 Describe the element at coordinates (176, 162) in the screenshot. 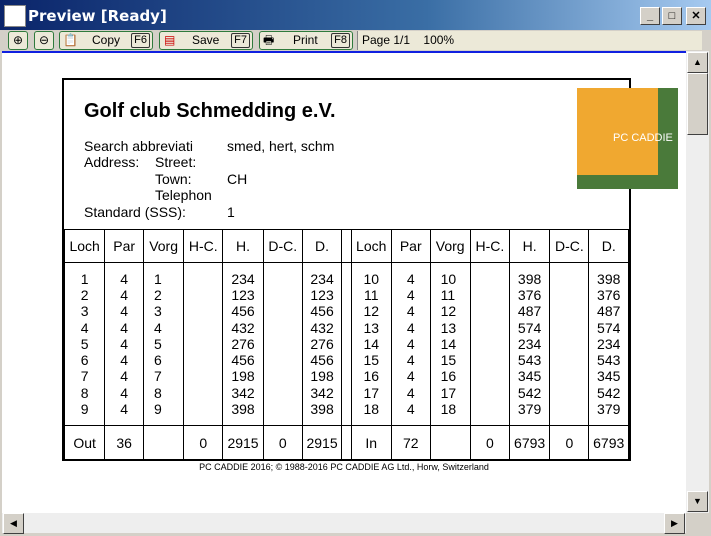

I see `street-label: Street:` at that location.